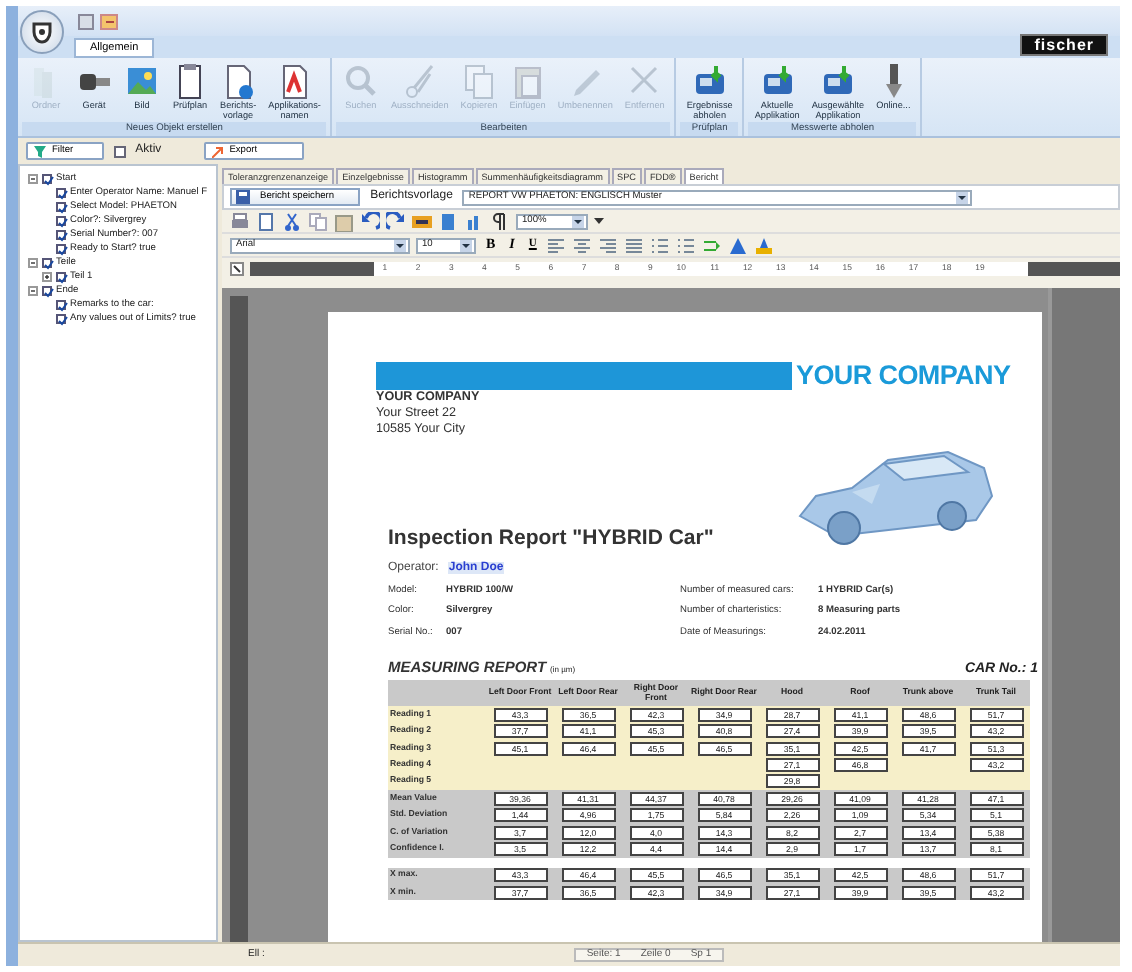 The height and width of the screenshot is (972, 1132). I want to click on align-left-icon, so click(556, 245).